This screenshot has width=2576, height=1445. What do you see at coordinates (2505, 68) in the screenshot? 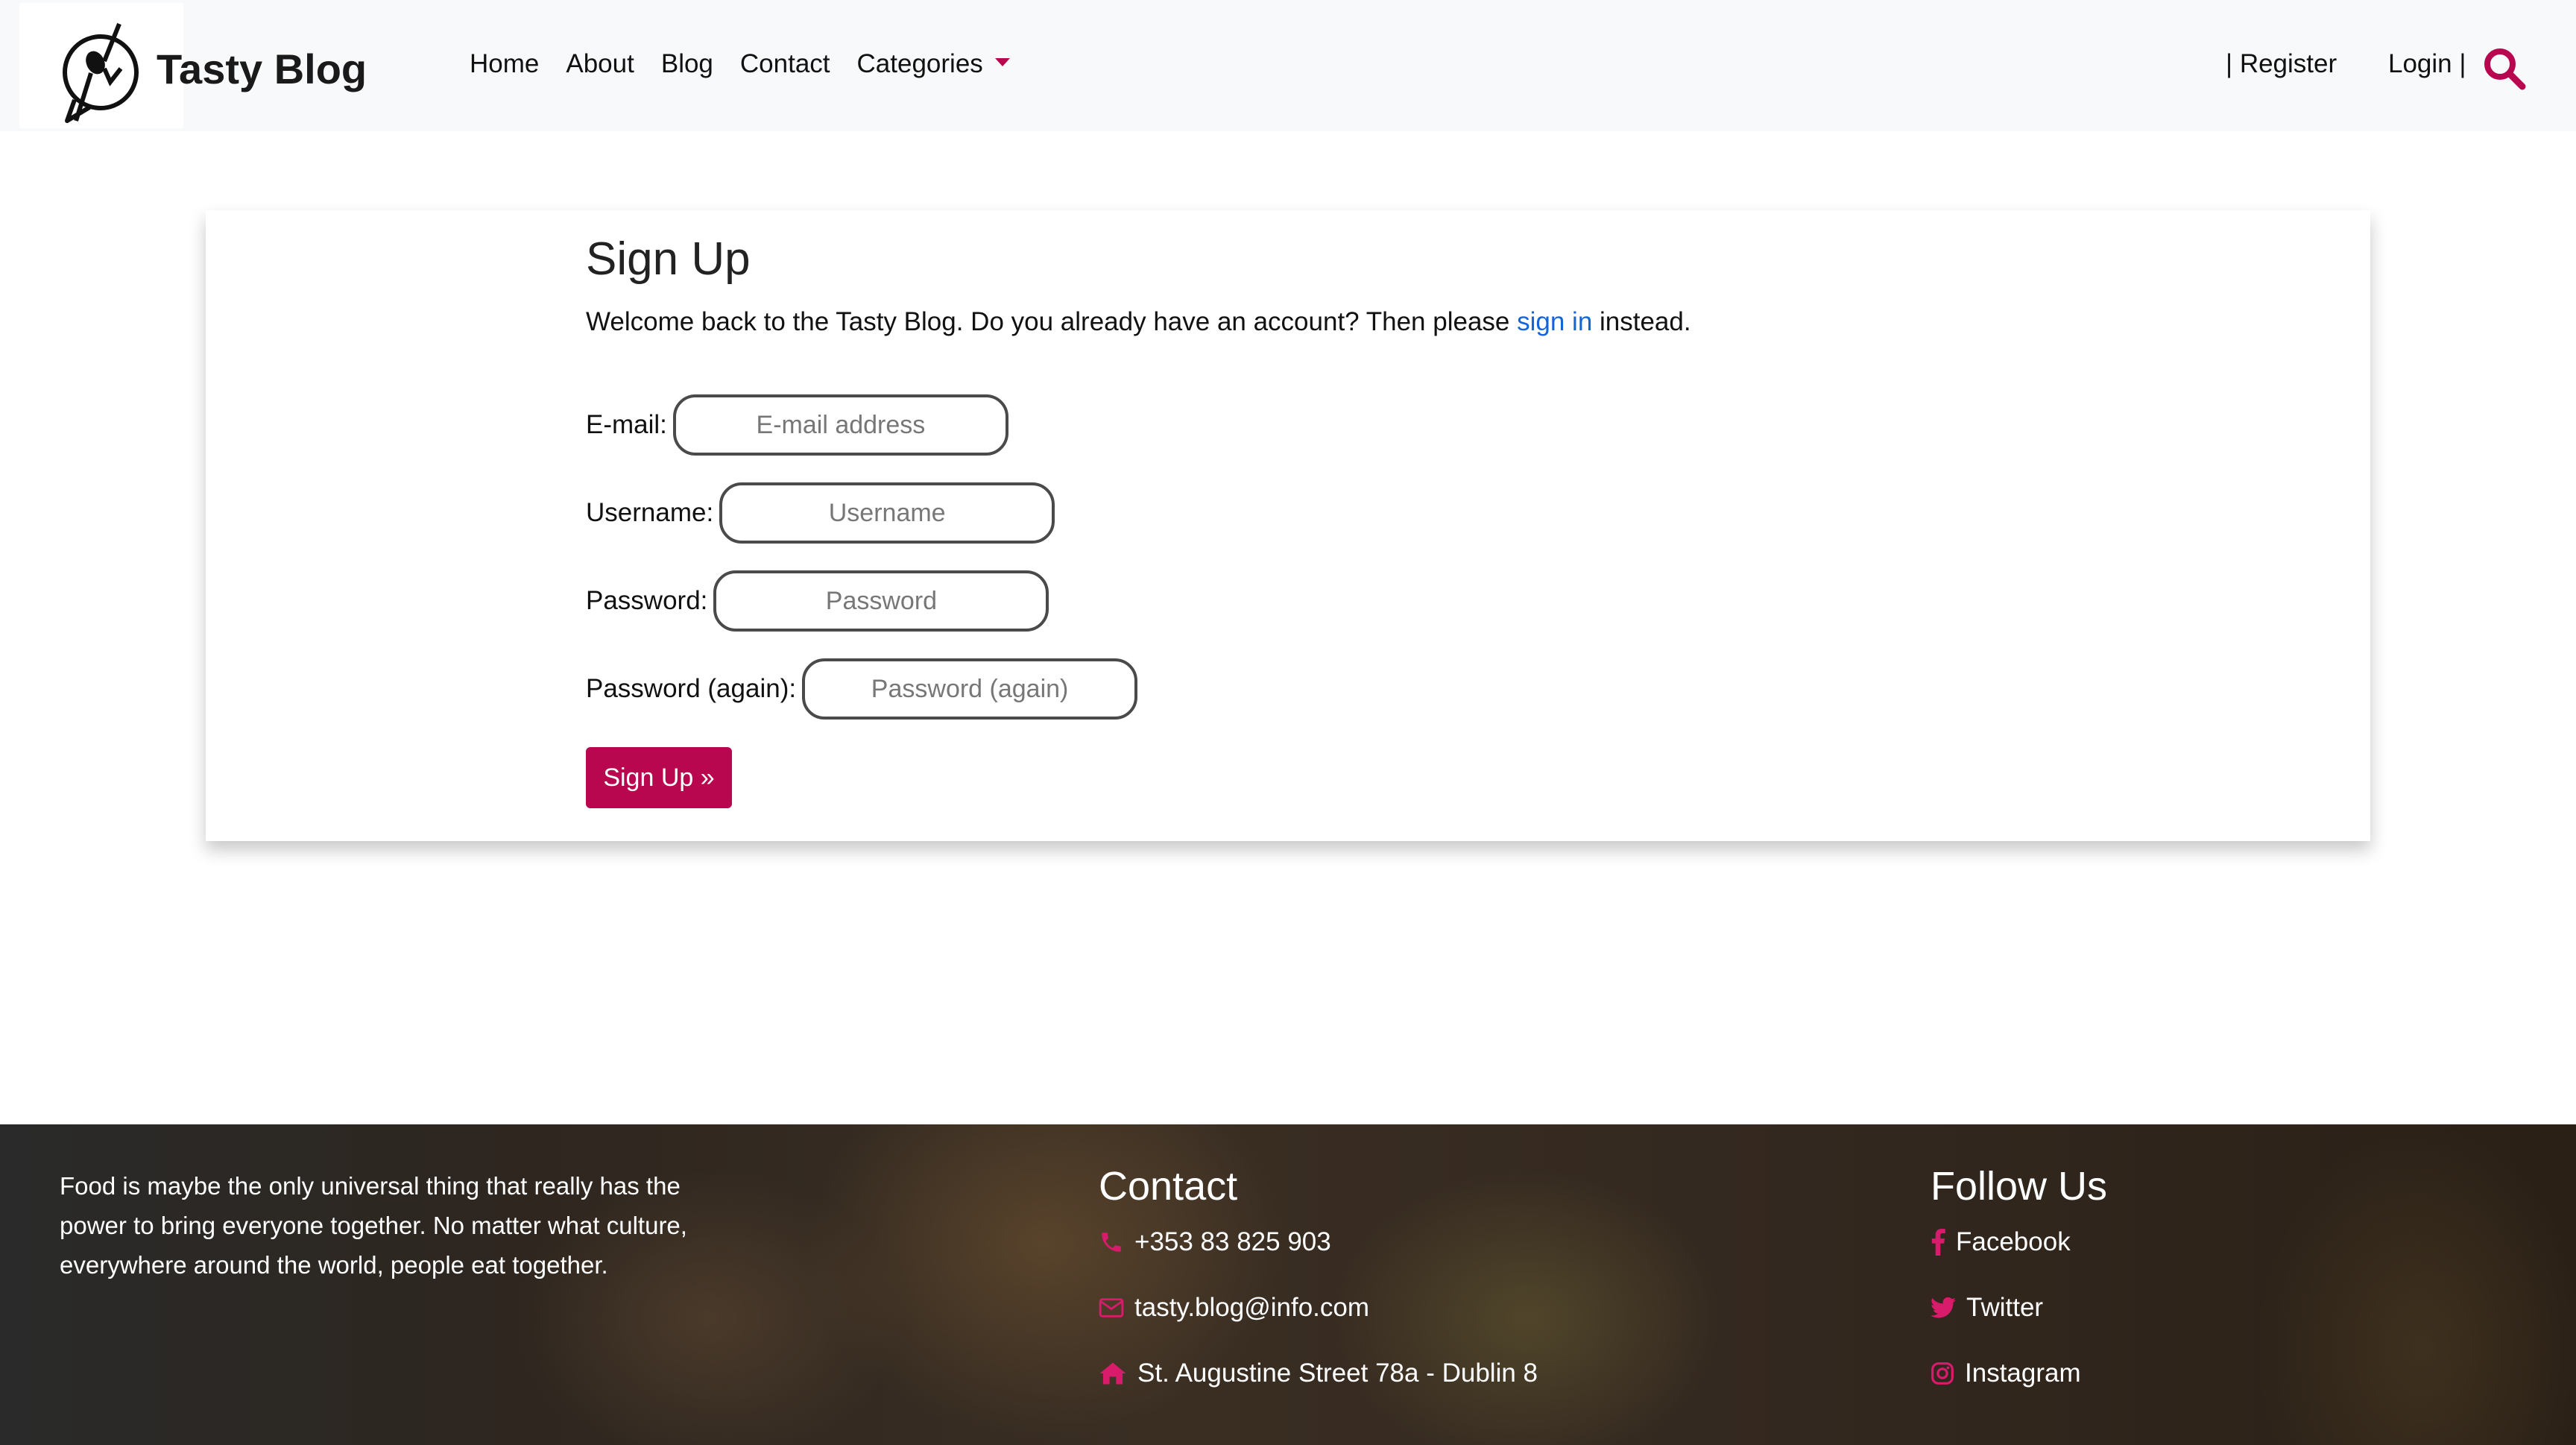
I see `search-icon` at bounding box center [2505, 68].